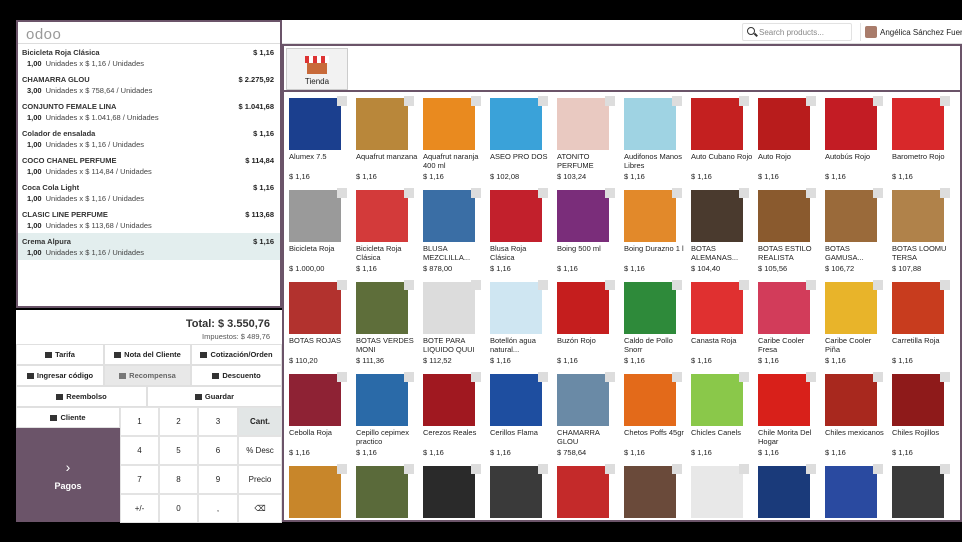  Describe the element at coordinates (218, 450) in the screenshot. I see `numpad-key: 6` at that location.